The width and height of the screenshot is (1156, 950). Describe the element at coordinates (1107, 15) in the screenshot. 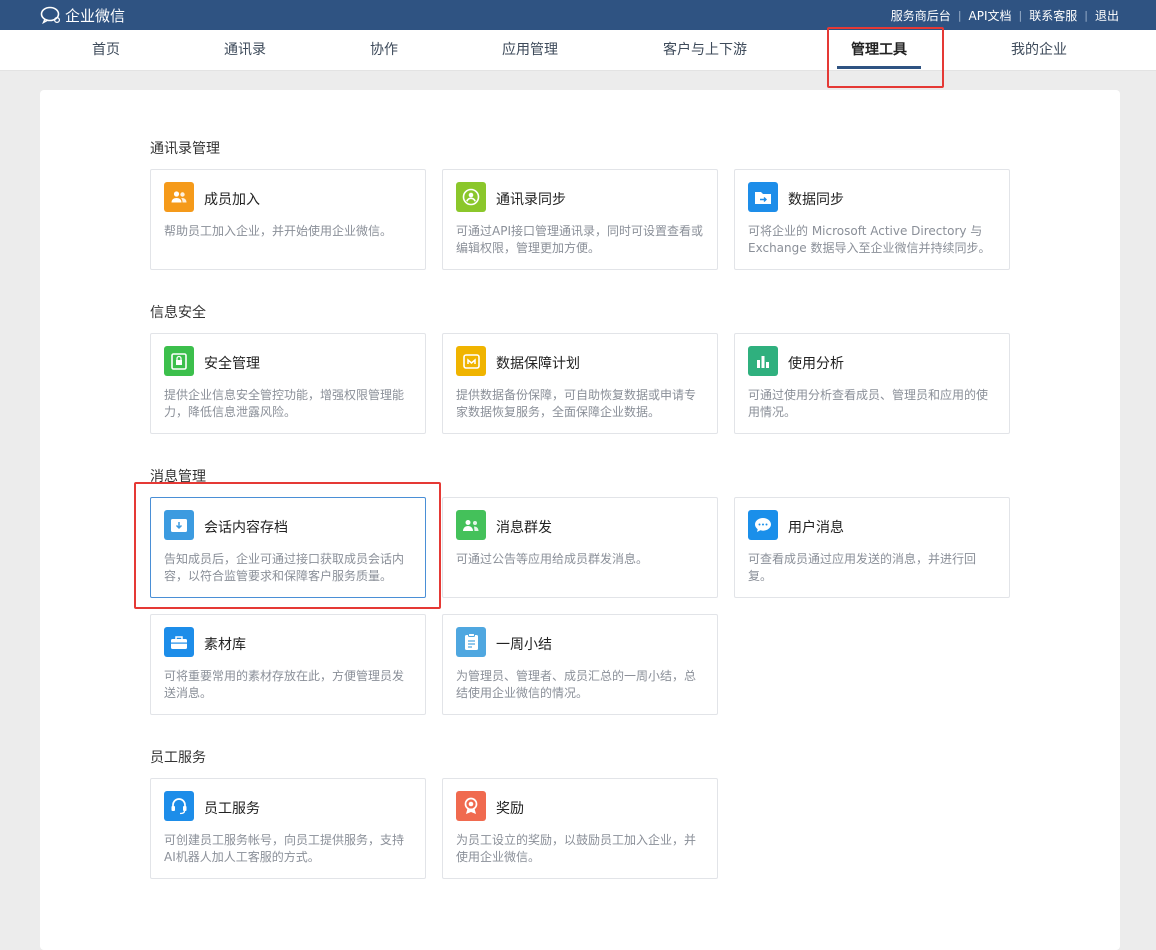

I see `link-logout: 退出` at that location.